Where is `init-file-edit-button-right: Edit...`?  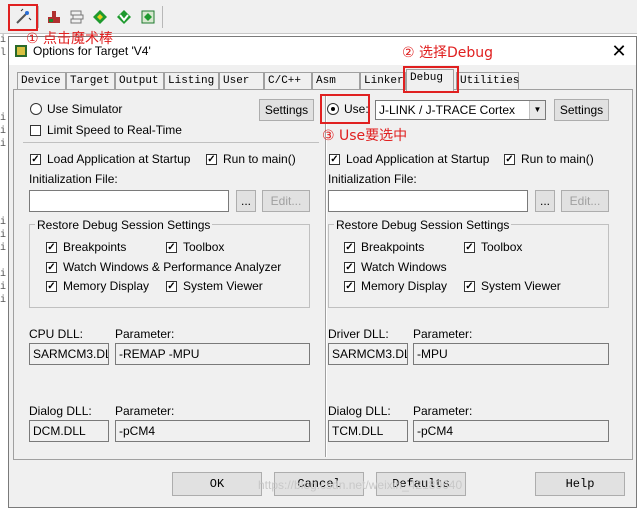 init-file-edit-button-right: Edit... is located at coordinates (585, 201).